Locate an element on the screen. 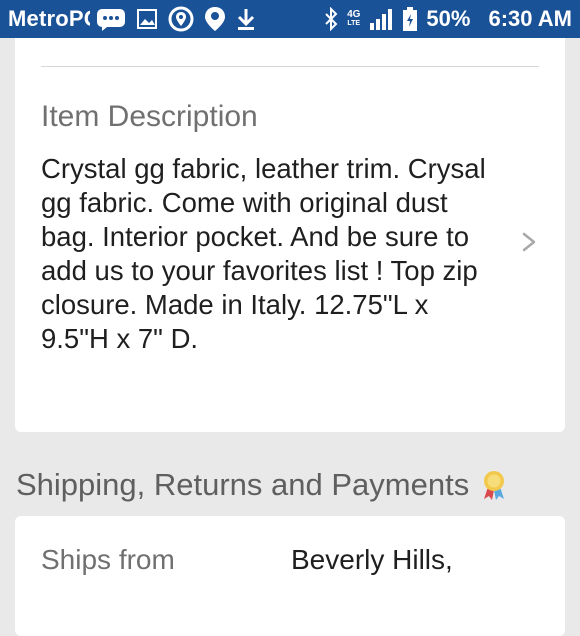  status-bar: MetroPCS 4G LTE 50% 6:30 is located at coordinates (290, 19).